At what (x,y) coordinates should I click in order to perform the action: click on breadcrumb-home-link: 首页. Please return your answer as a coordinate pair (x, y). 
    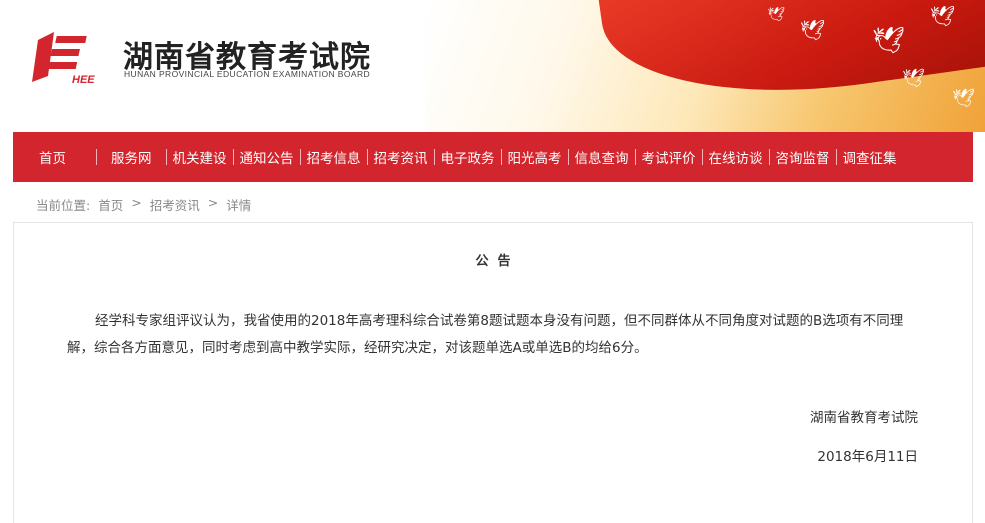
    Looking at the image, I should click on (110, 204).